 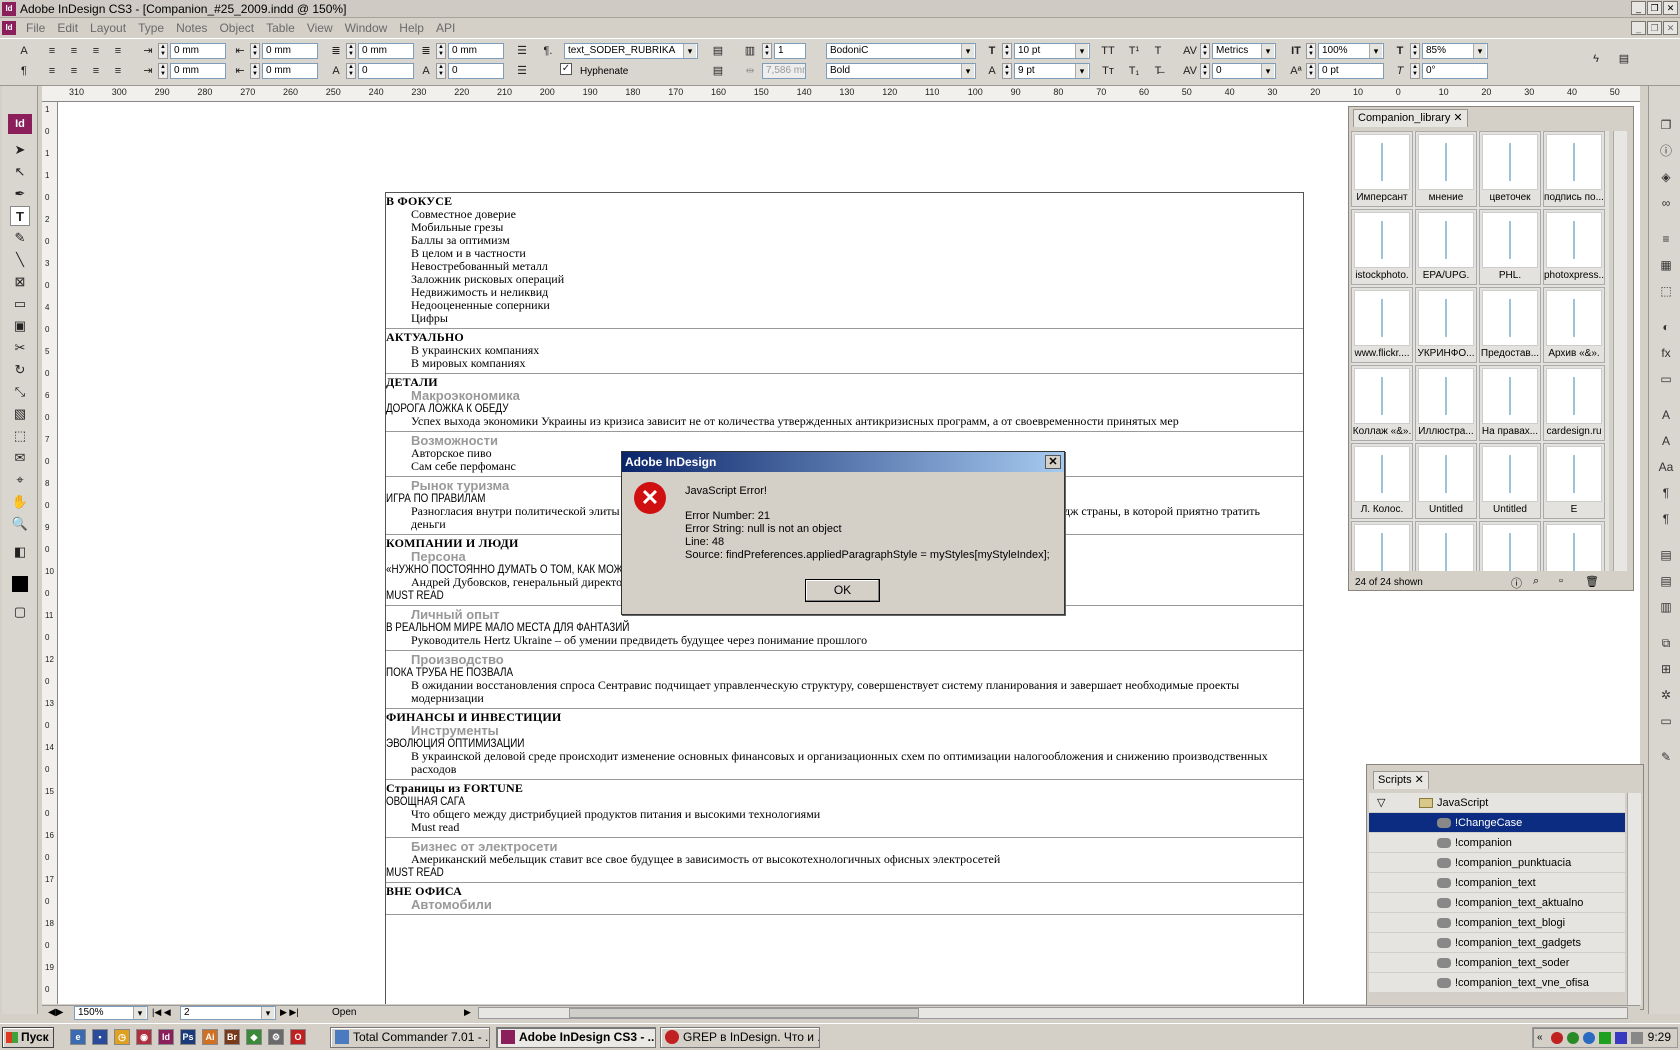 I want to click on library-search-icon: ⌕, so click(x=1536, y=581).